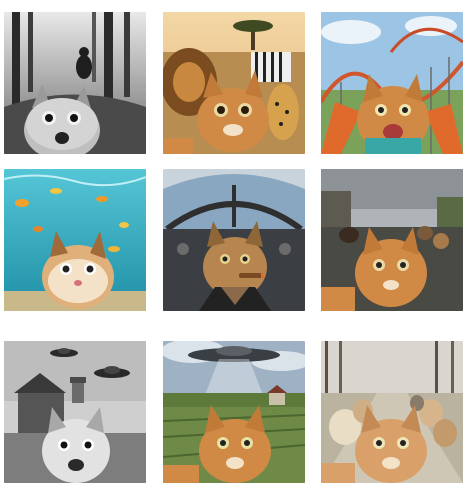 The width and height of the screenshot is (466, 497). I want to click on savanna-image, so click(234, 83).